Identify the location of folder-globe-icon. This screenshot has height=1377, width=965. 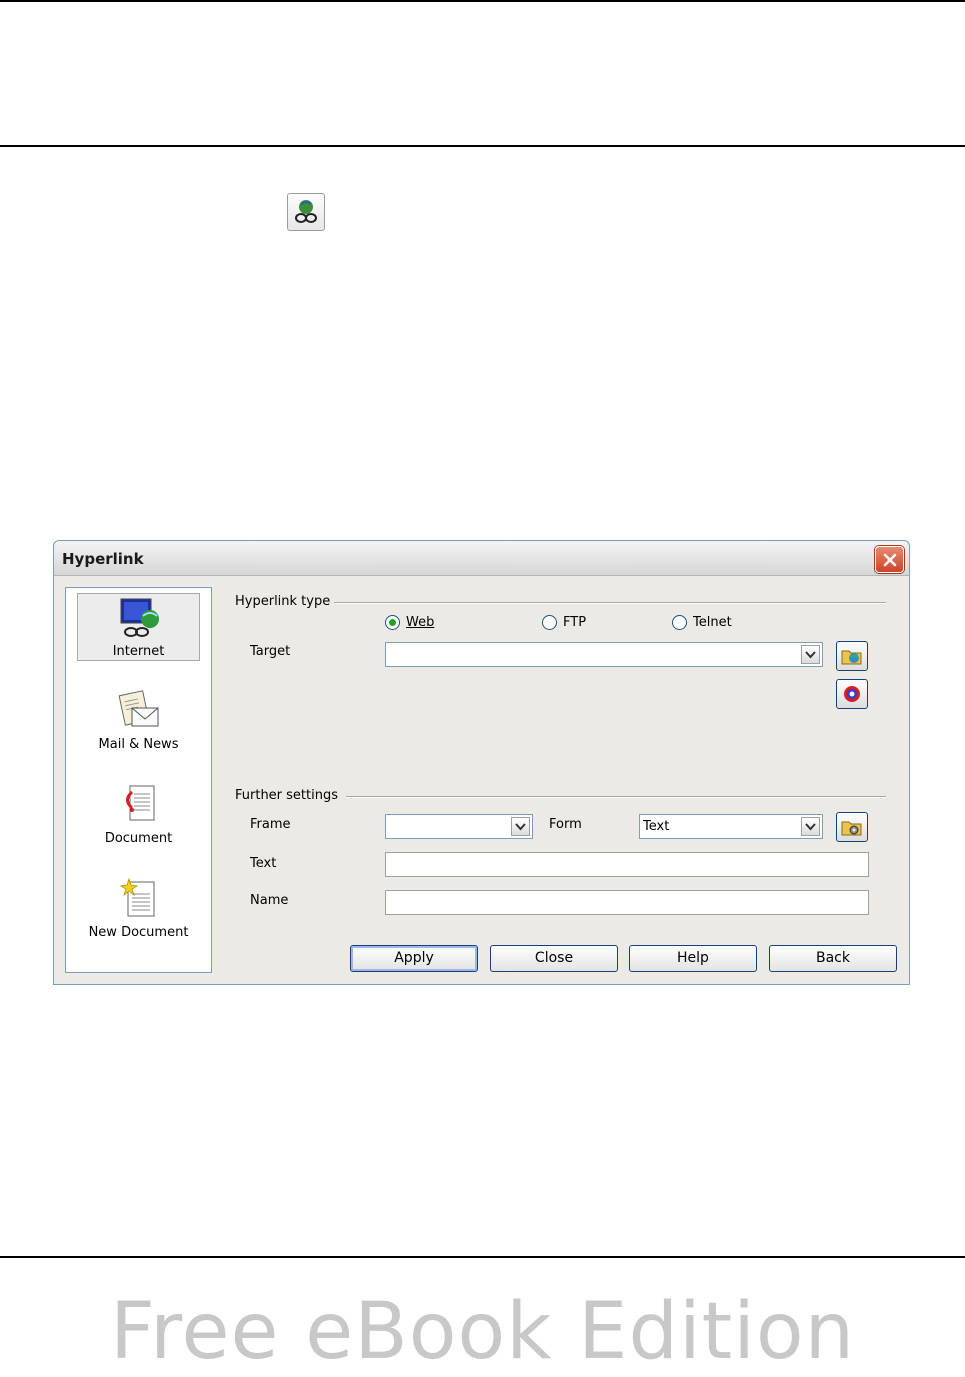
(851, 657).